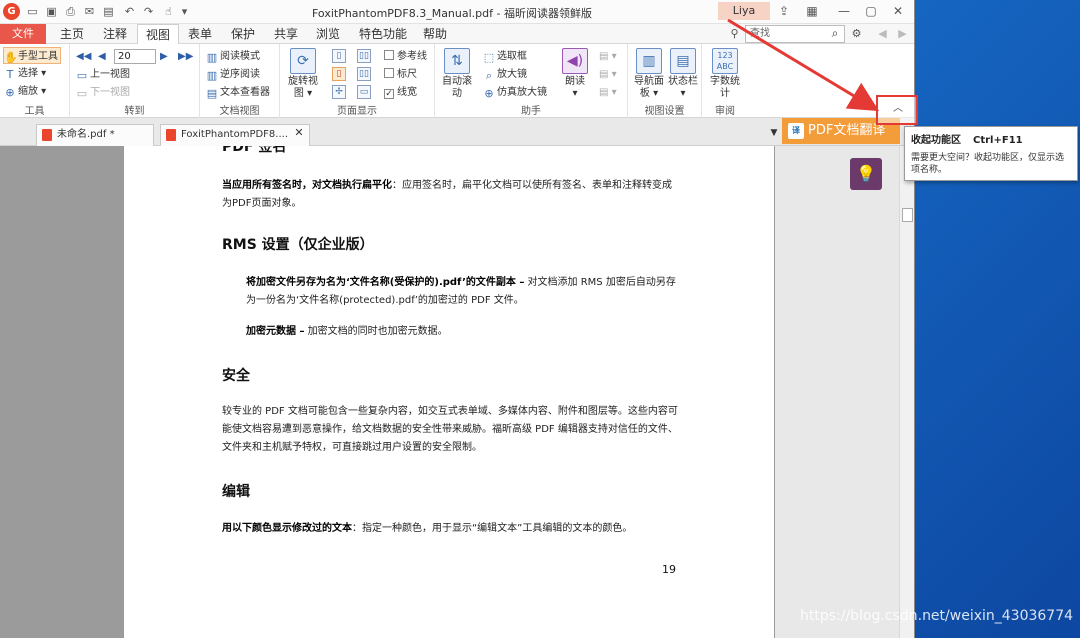  Describe the element at coordinates (240, 74) in the screenshot. I see `reverse-read-label: 逆序阅读` at that location.